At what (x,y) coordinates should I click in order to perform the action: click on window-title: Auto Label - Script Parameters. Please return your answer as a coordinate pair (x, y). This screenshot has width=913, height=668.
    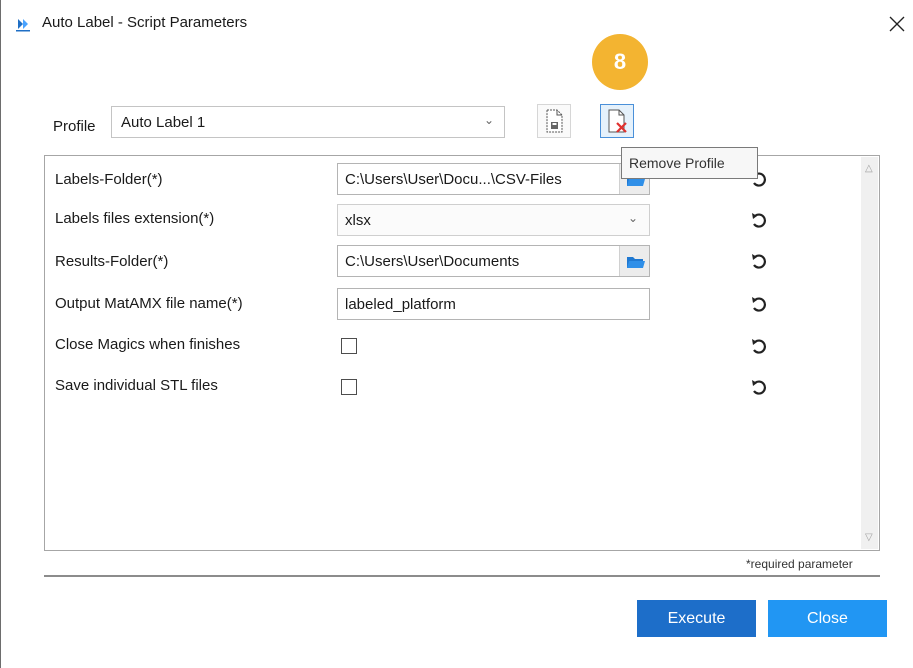
    Looking at the image, I should click on (145, 22).